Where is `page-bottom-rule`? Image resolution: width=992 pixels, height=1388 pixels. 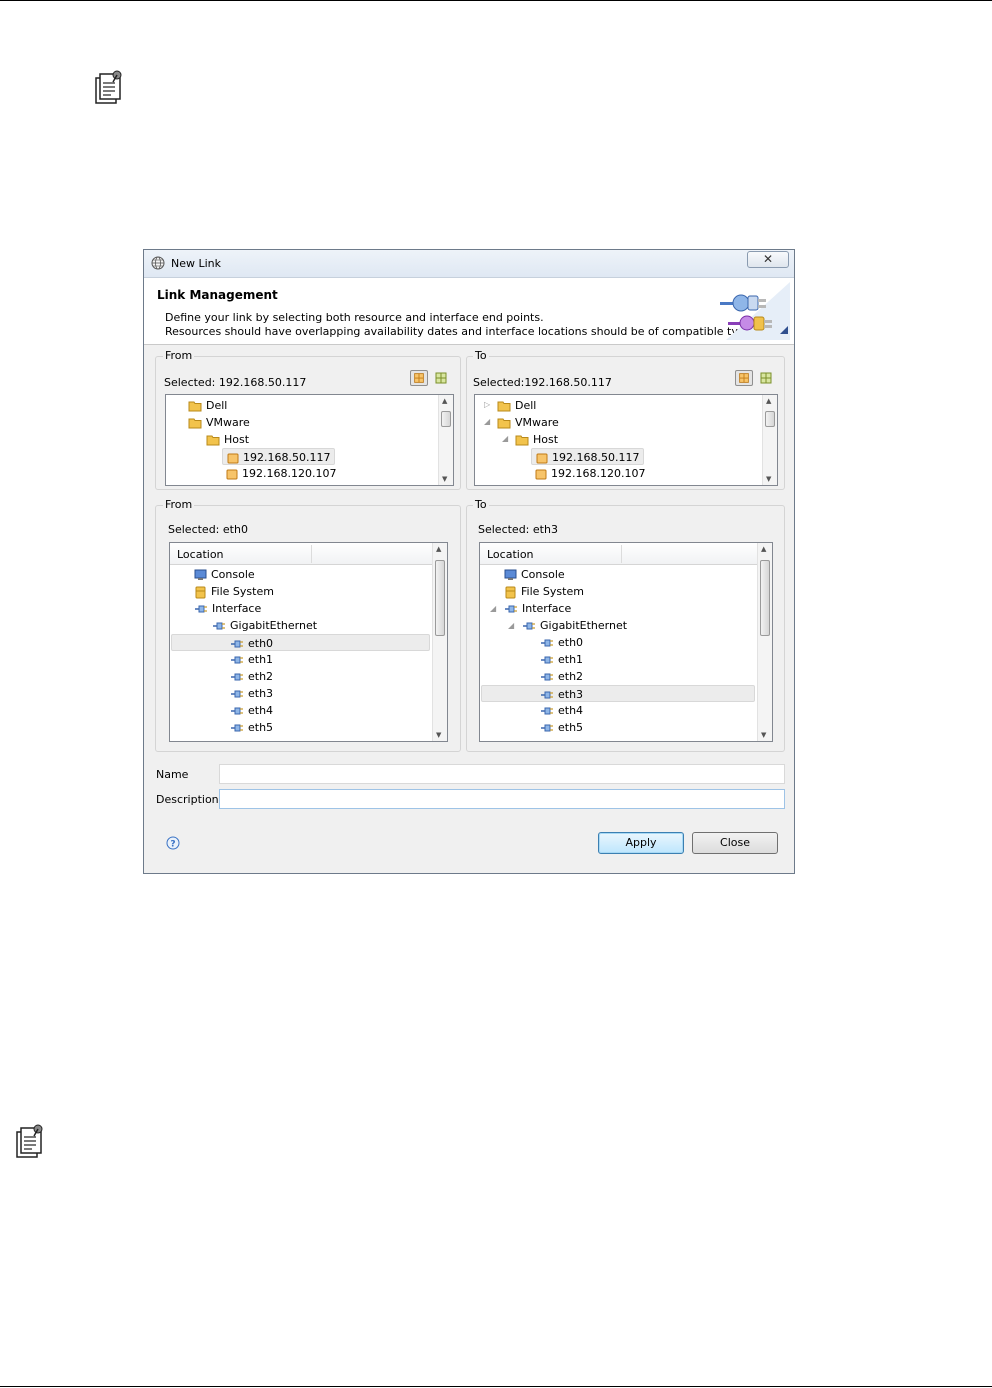
page-bottom-rule is located at coordinates (496, 1386).